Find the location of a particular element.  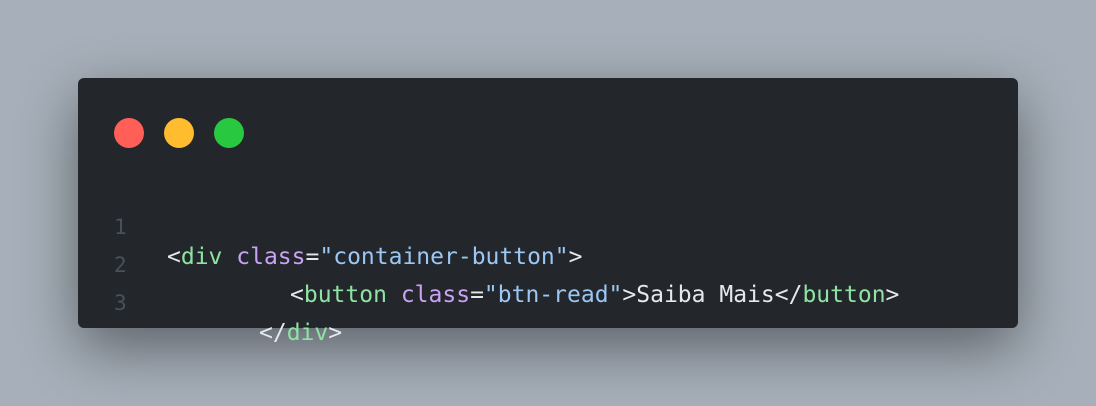

code-string: "btn-read" is located at coordinates (553, 295).